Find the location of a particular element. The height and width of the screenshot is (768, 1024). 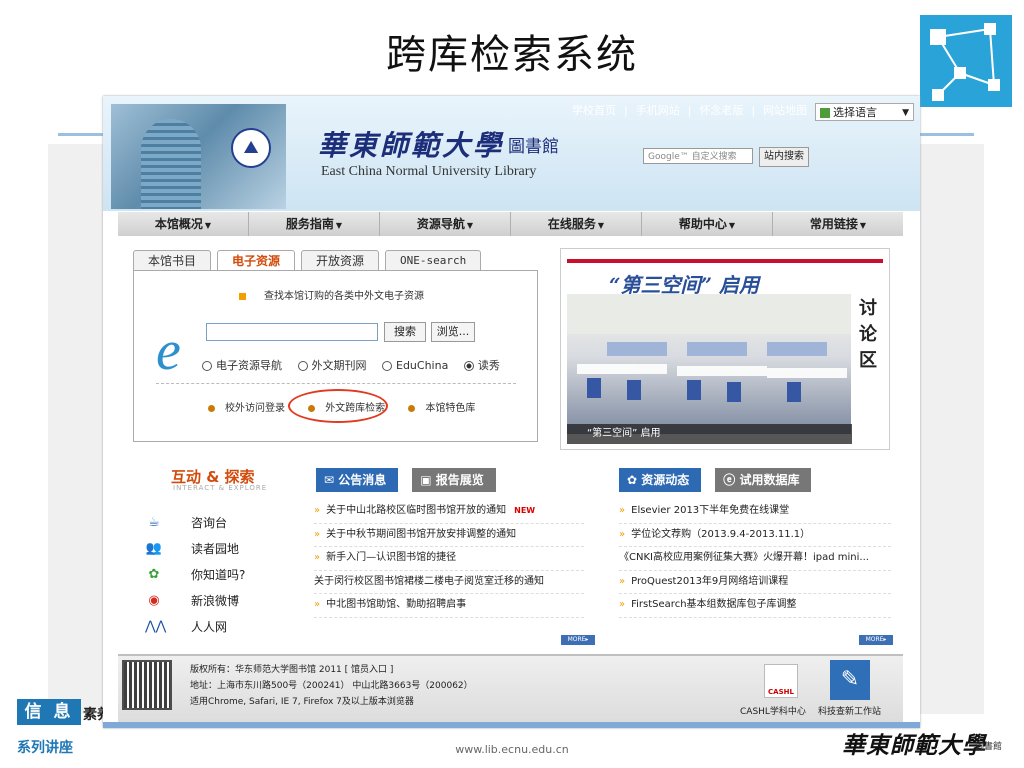

more-news-button: MORE▸ is located at coordinates (578, 640).